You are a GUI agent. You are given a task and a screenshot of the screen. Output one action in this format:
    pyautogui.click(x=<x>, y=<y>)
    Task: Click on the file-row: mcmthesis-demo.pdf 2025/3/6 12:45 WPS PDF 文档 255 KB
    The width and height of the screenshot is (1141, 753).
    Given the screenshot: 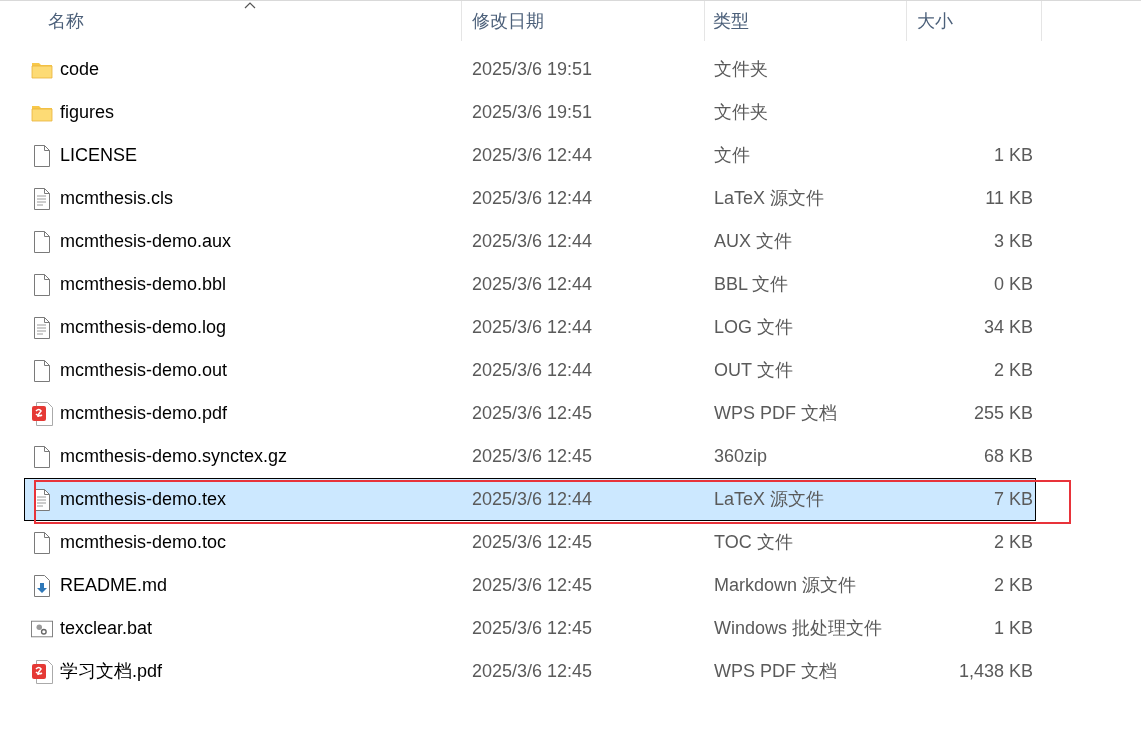 What is the action you would take?
    pyautogui.click(x=530, y=413)
    